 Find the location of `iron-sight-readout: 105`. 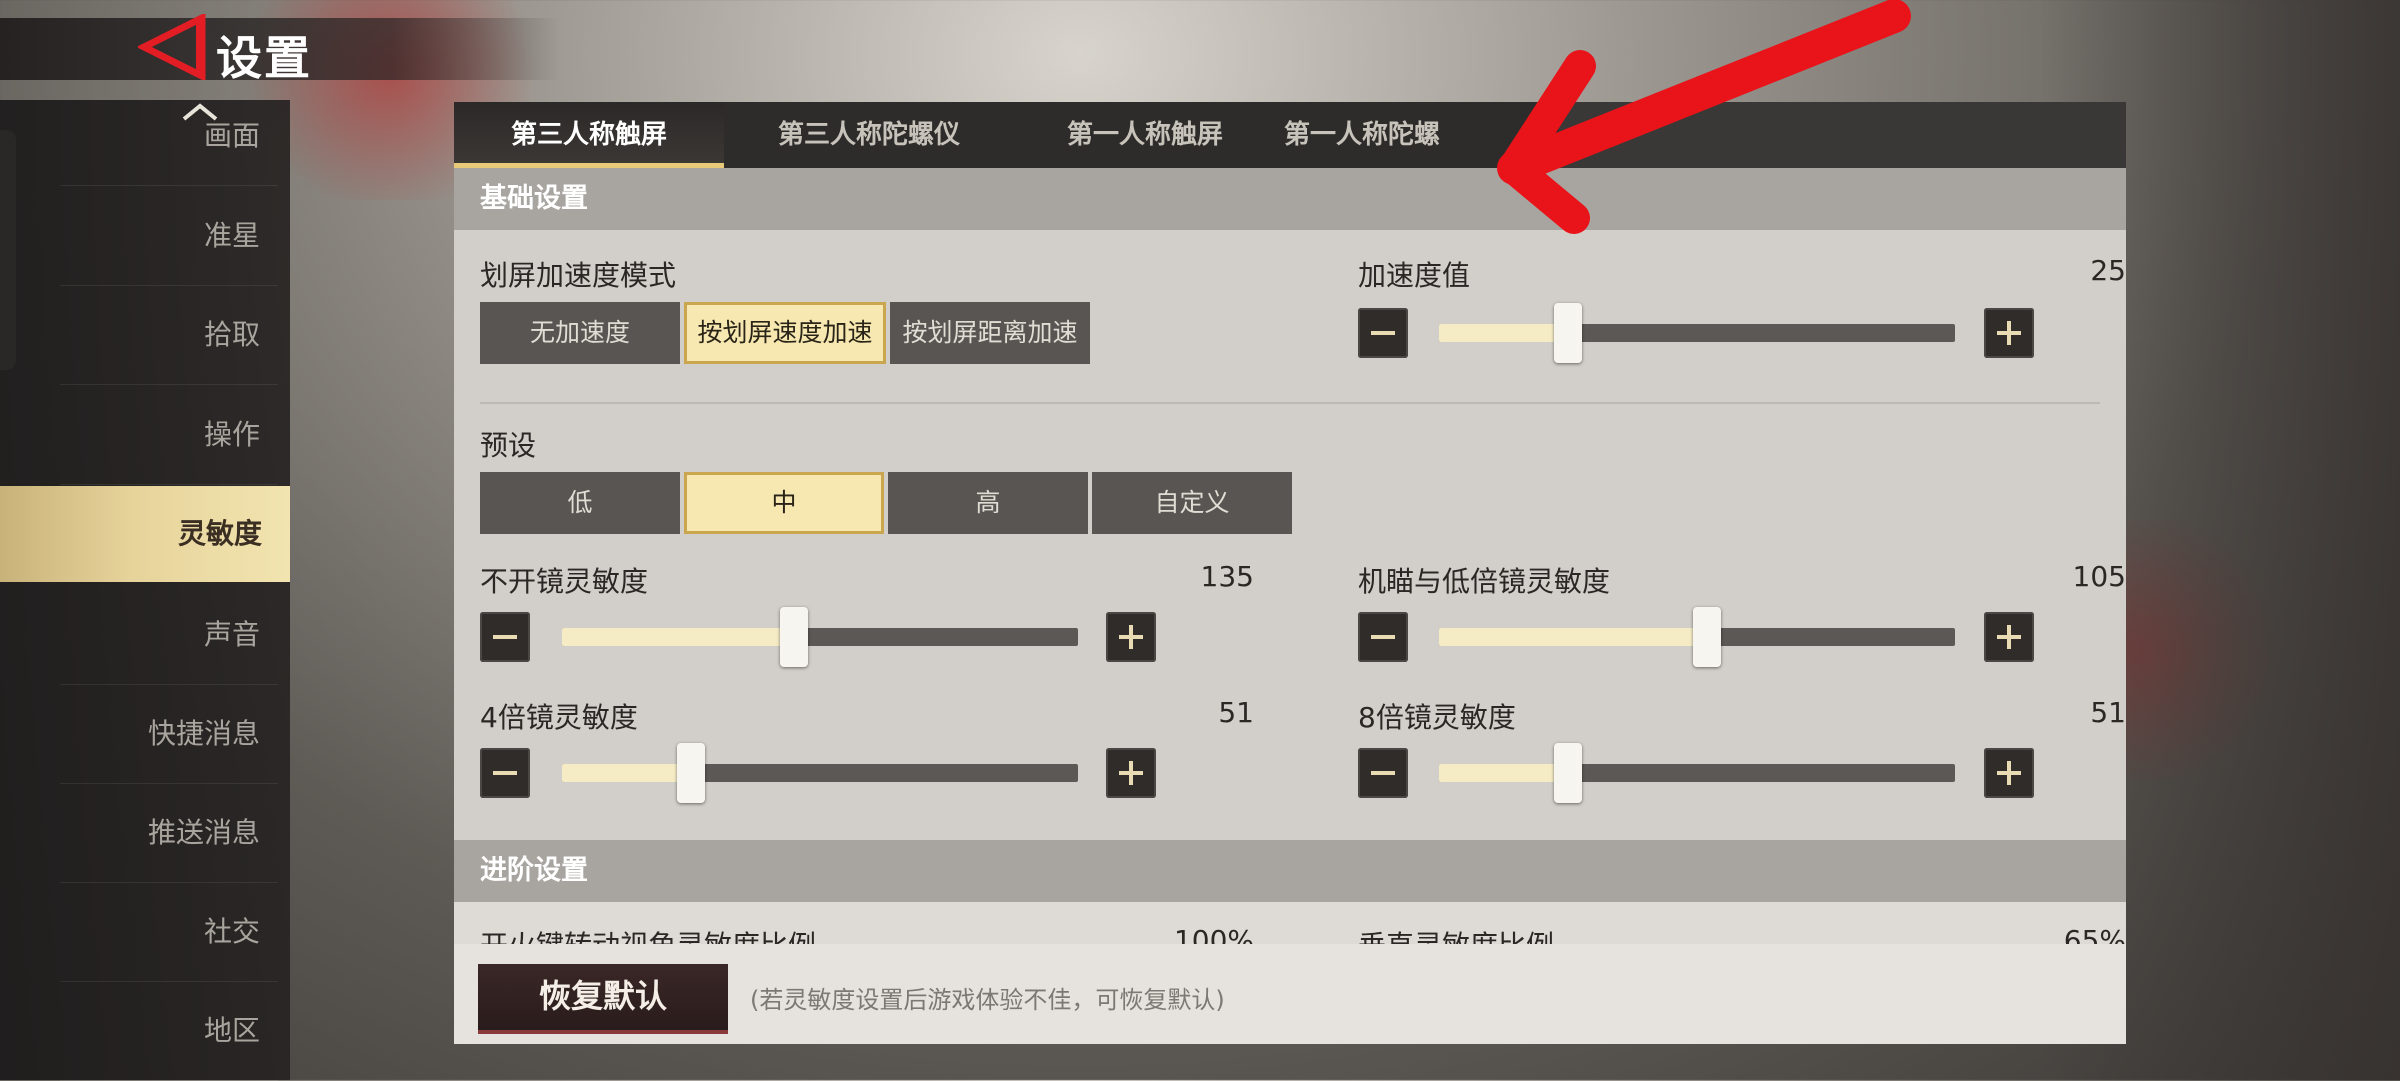

iron-sight-readout: 105 is located at coordinates (2099, 576).